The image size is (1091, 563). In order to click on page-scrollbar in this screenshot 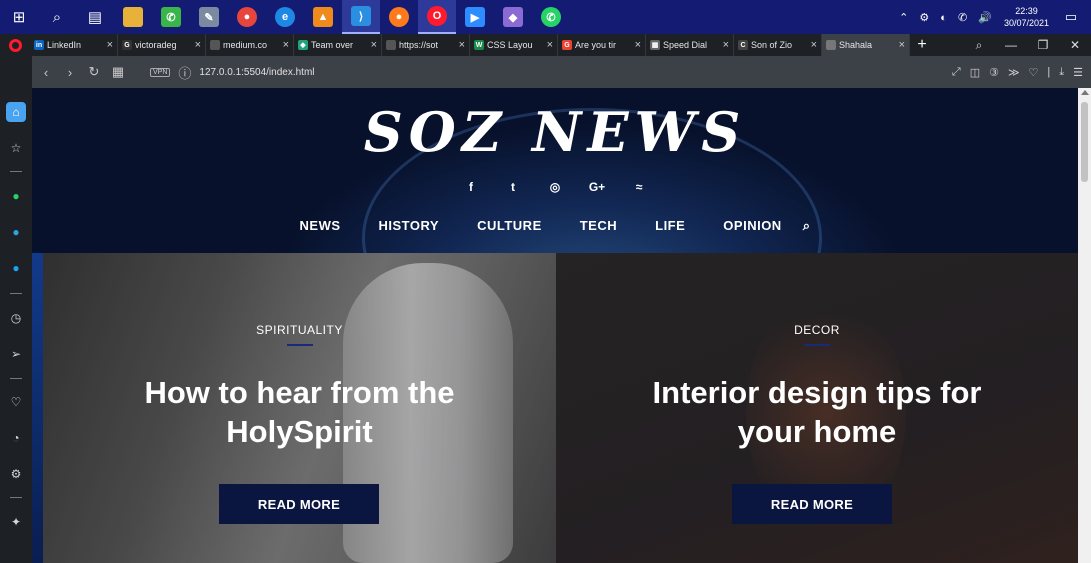, I will do `click(1084, 325)`.